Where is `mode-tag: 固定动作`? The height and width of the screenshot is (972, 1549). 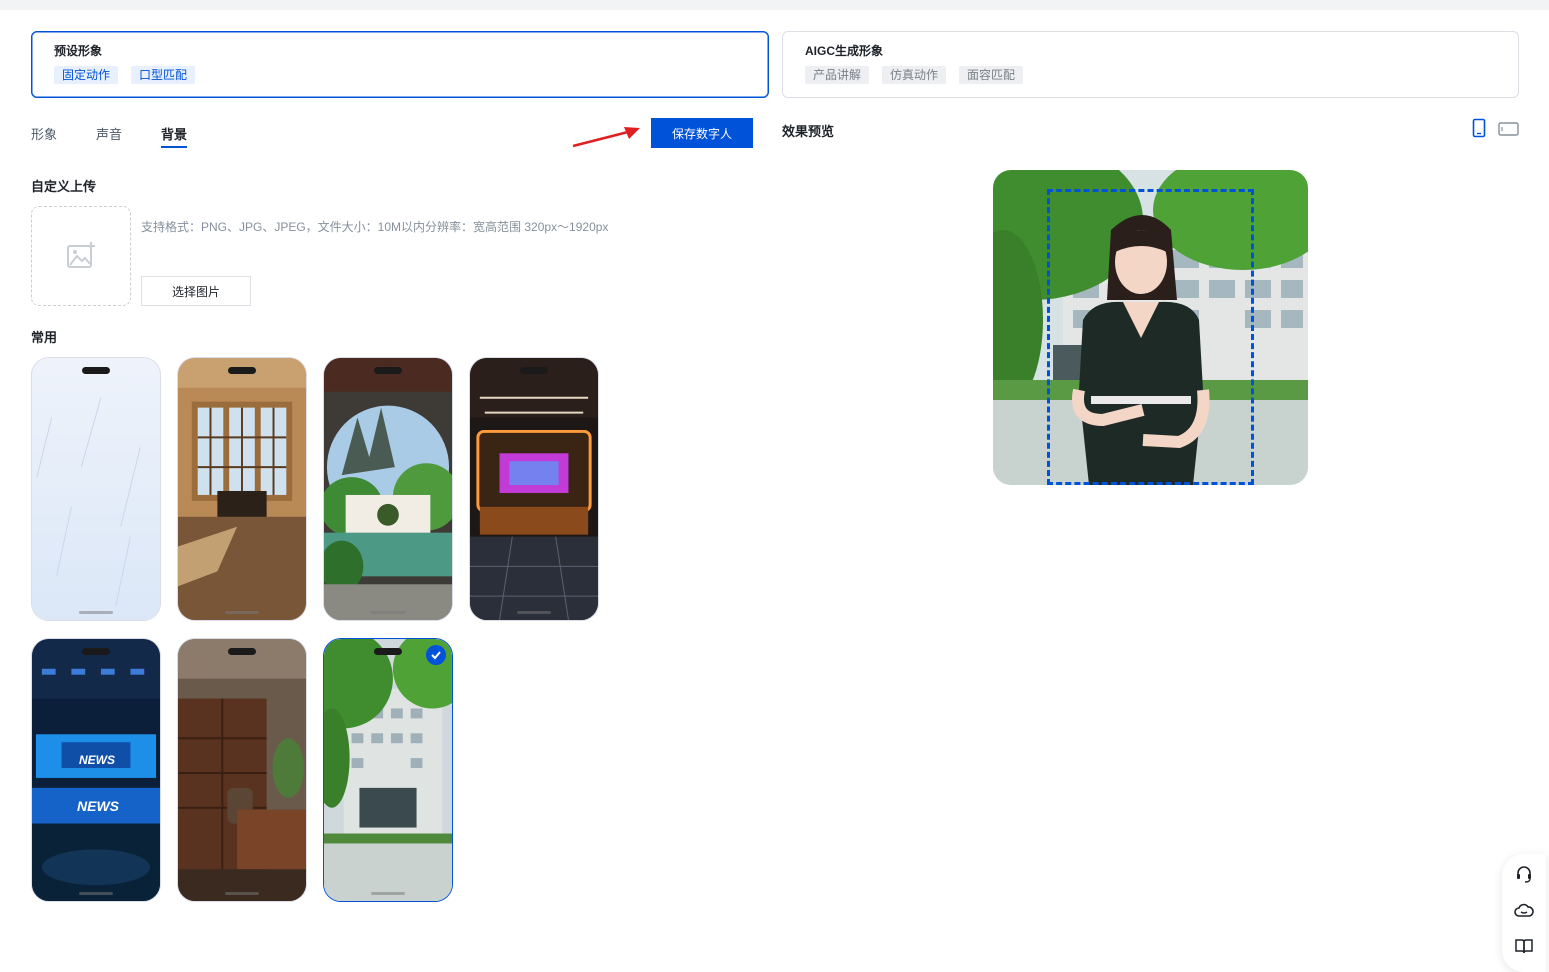
mode-tag: 固定动作 is located at coordinates (86, 75).